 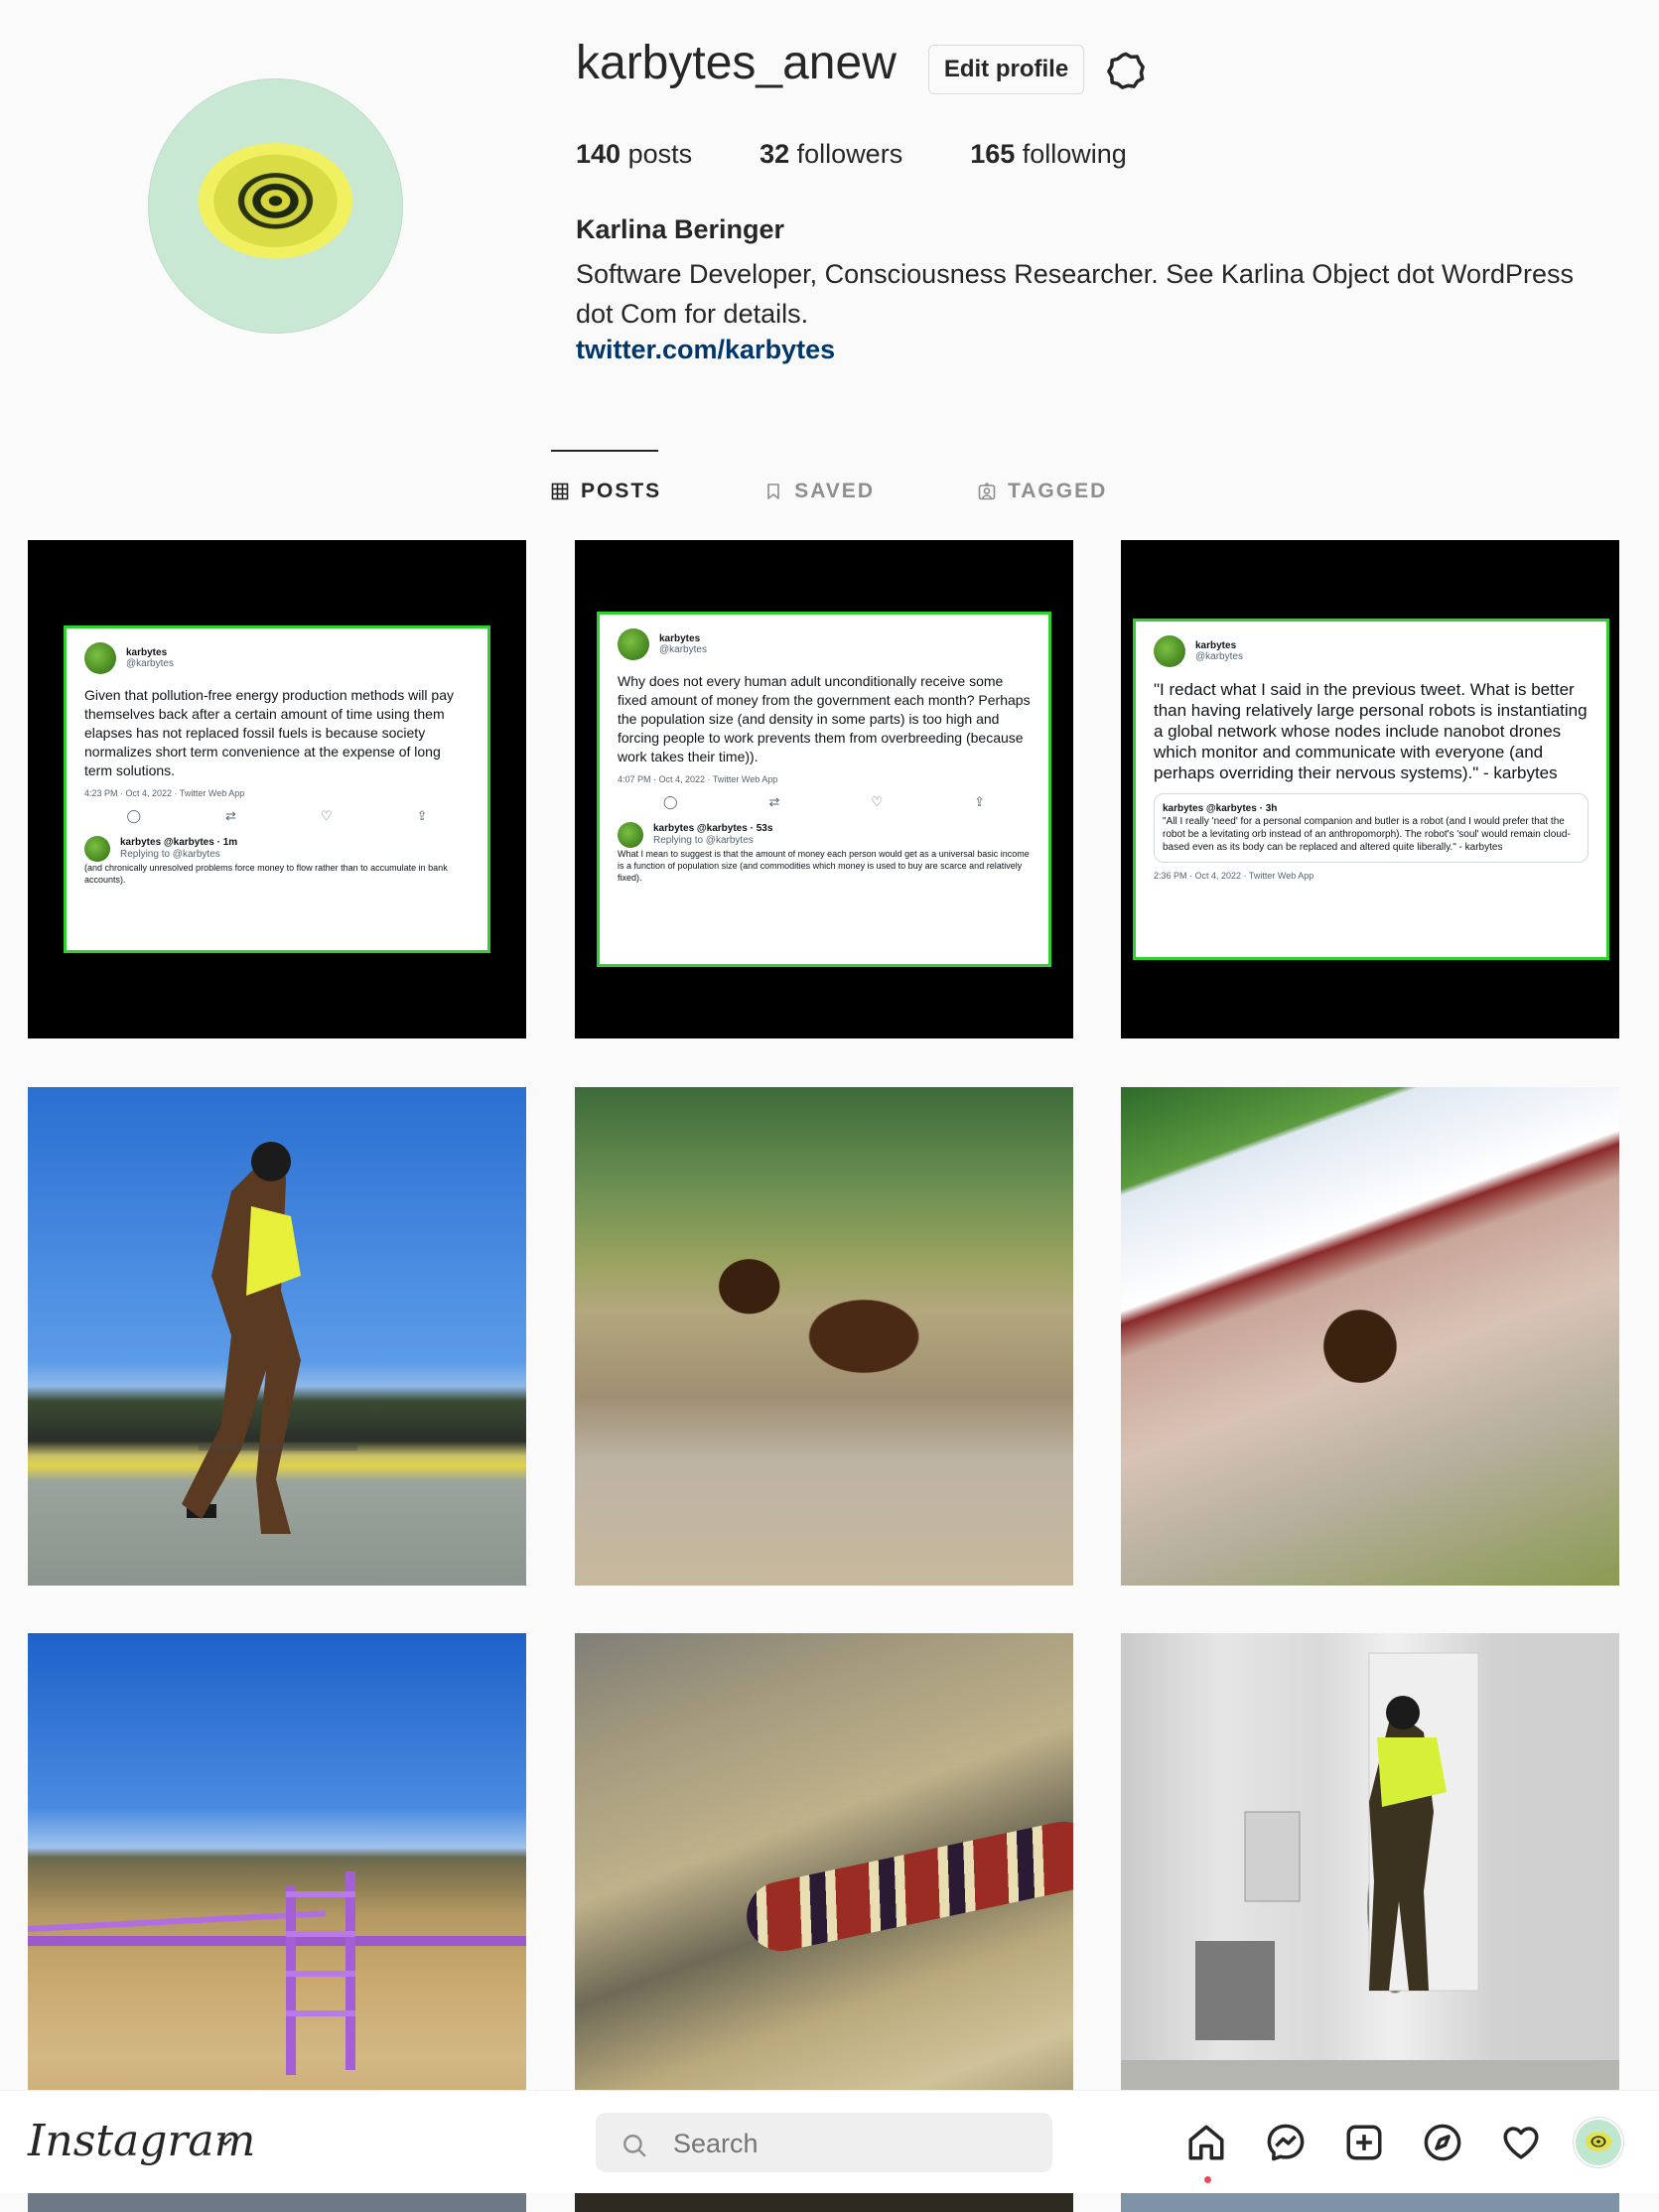 I want to click on tab-tagged: TAGGED, so click(x=1042, y=491).